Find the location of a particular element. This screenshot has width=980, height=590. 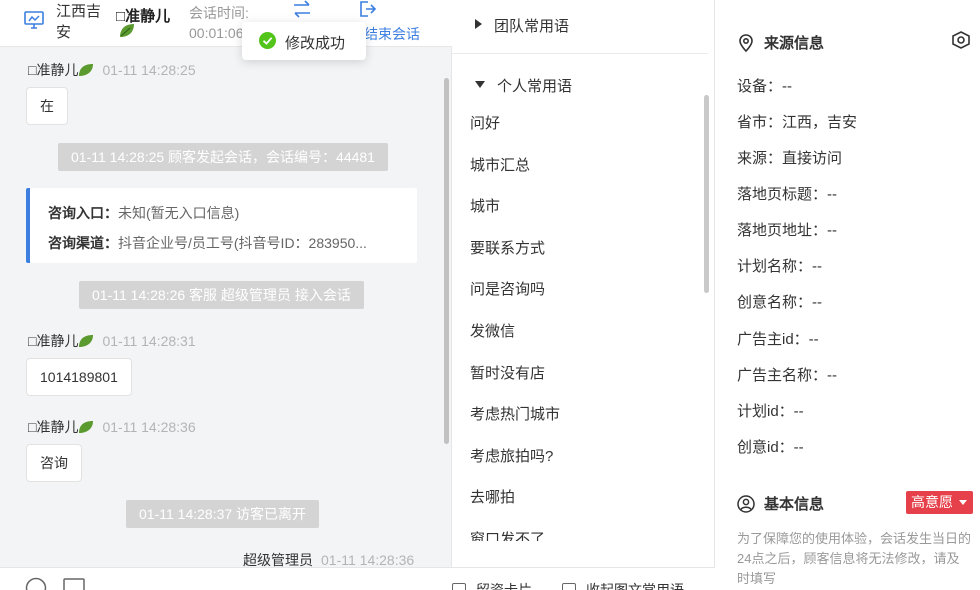

phrase-item: 城市 is located at coordinates (585, 207).